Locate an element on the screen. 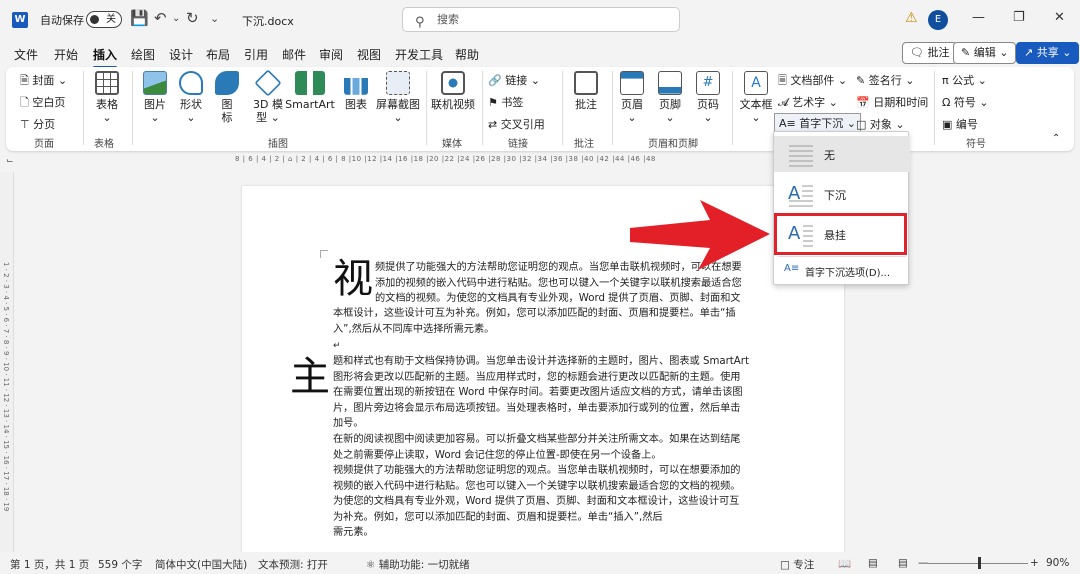  group-header-footer-label: 页眉和页脚 is located at coordinates (673, 144).